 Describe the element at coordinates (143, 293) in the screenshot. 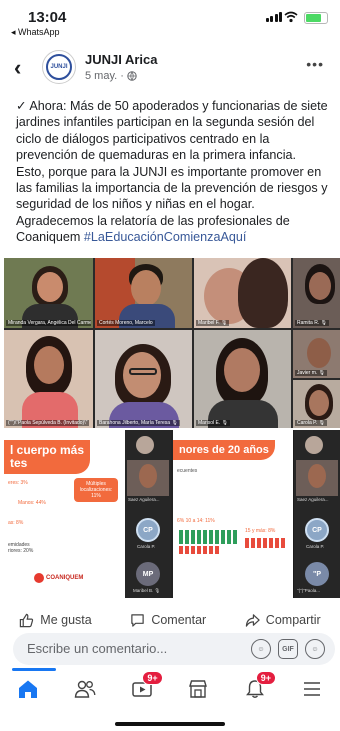

I see `participant-tile: Cortés Moreno, Marcelo` at that location.